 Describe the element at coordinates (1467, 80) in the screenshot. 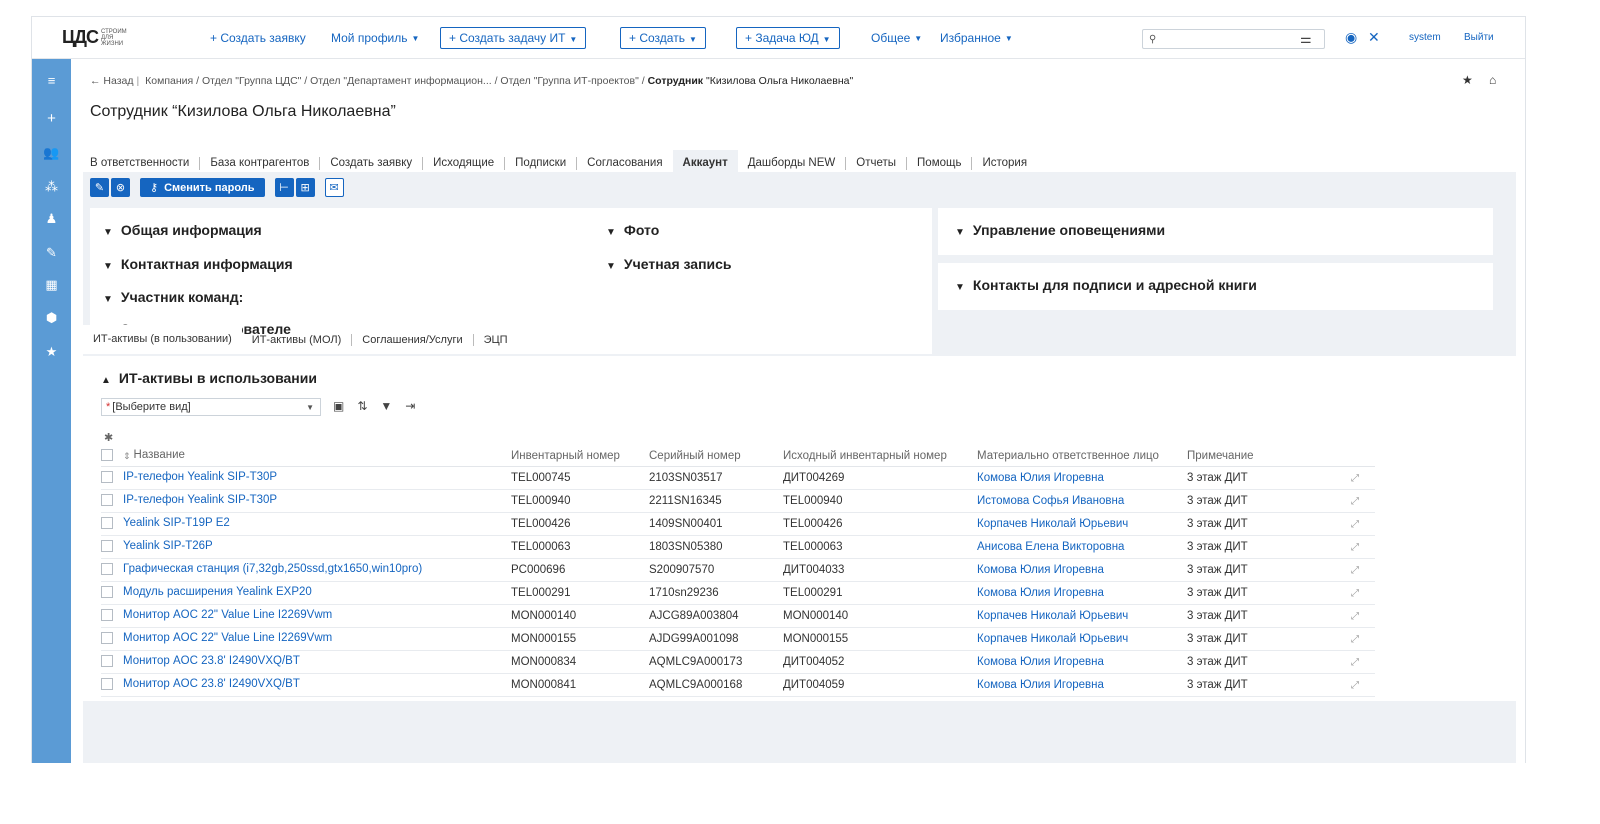

I see `favorite-star-icon: ★` at that location.